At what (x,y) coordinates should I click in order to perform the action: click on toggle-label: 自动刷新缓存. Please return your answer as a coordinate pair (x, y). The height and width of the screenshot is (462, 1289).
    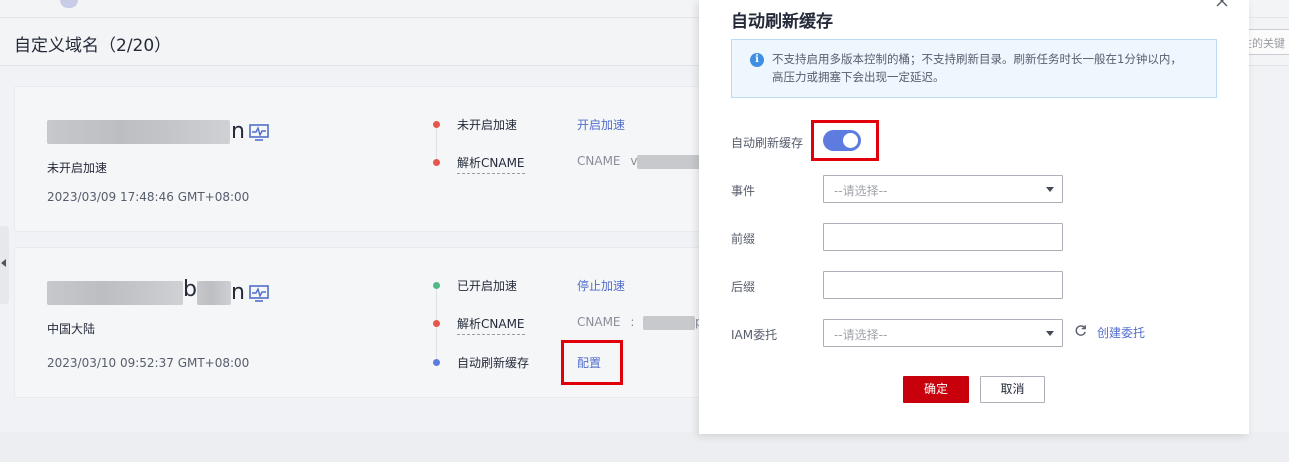
    Looking at the image, I should click on (767, 143).